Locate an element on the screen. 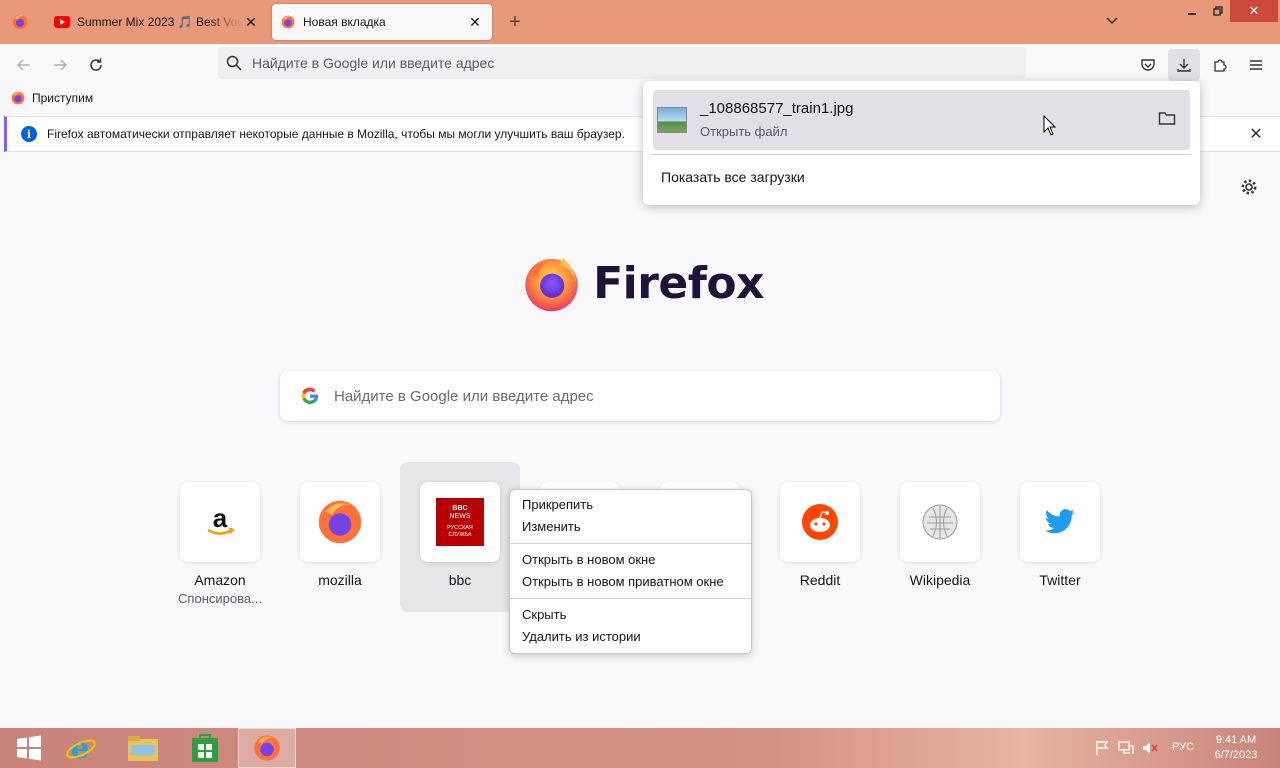 The image size is (1280, 768). info-icon: i is located at coordinates (29, 134).